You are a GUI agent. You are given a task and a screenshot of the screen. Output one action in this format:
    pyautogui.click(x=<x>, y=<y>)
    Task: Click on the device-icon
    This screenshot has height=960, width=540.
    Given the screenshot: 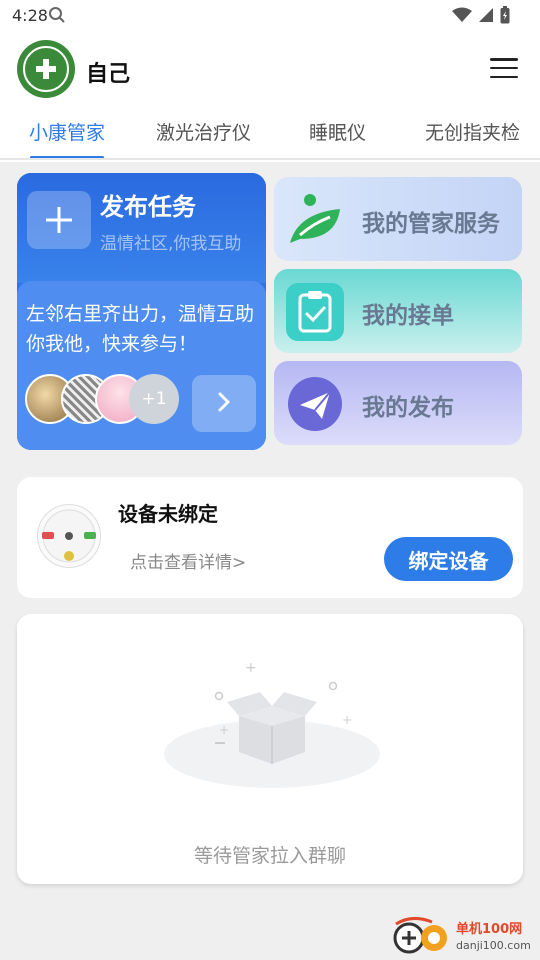 What is the action you would take?
    pyautogui.click(x=69, y=536)
    